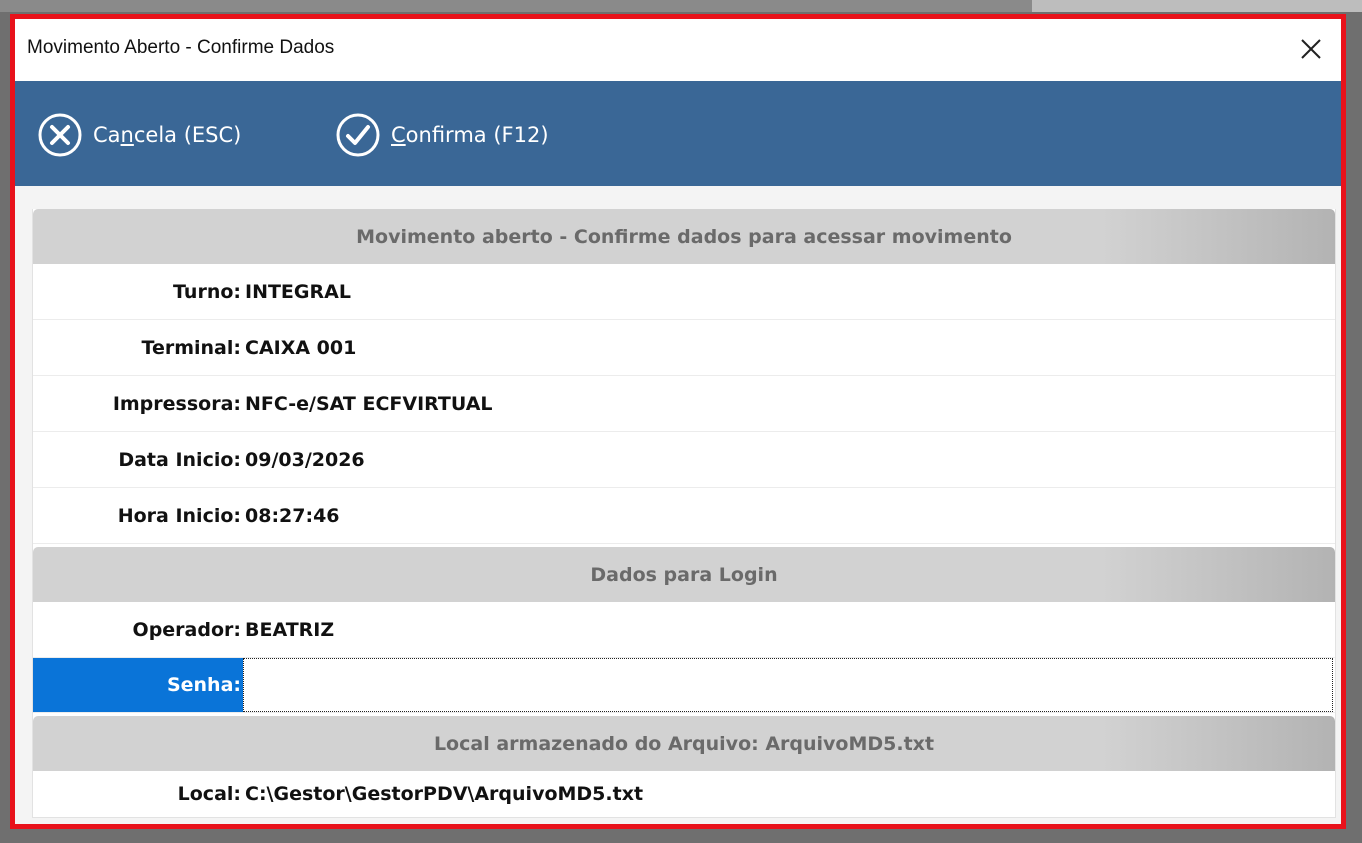 This screenshot has height=843, width=1362. What do you see at coordinates (292, 516) in the screenshot?
I see `hora-inicio-value: 08:27:46` at bounding box center [292, 516].